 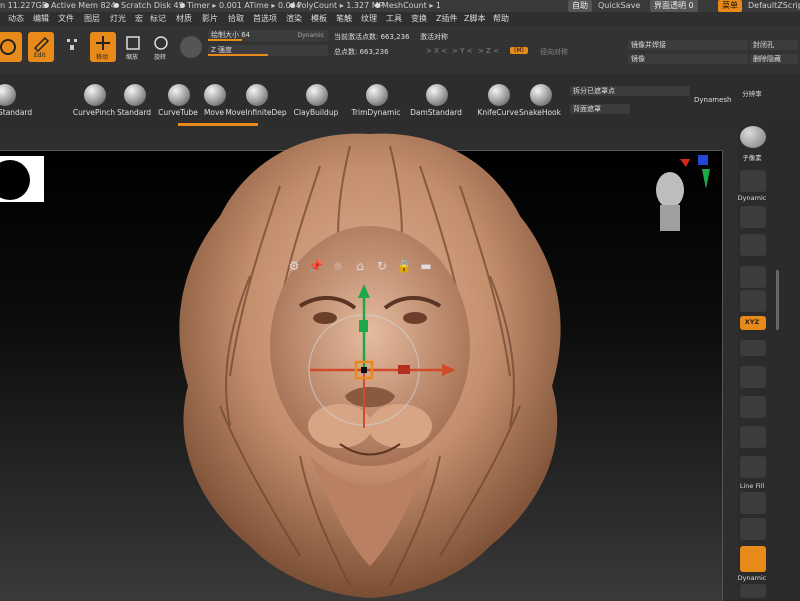 What do you see at coordinates (319, 19) in the screenshot?
I see `menu-item: 模板` at bounding box center [319, 19].